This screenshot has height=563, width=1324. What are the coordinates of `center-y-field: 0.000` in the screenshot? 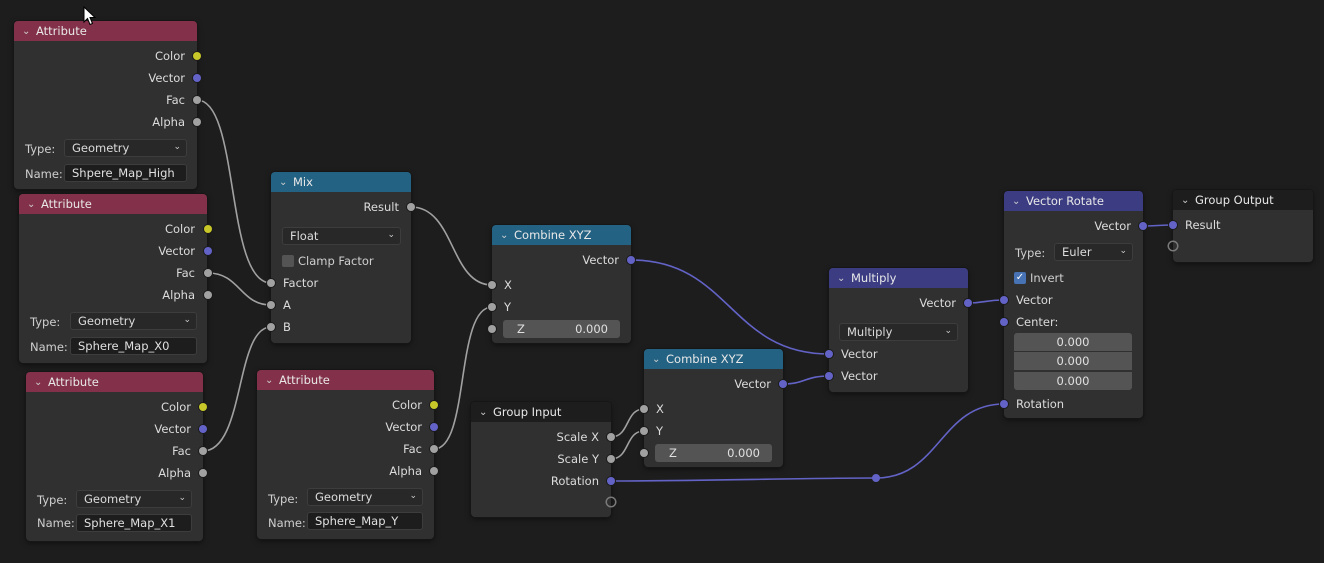 It's located at (1073, 361).